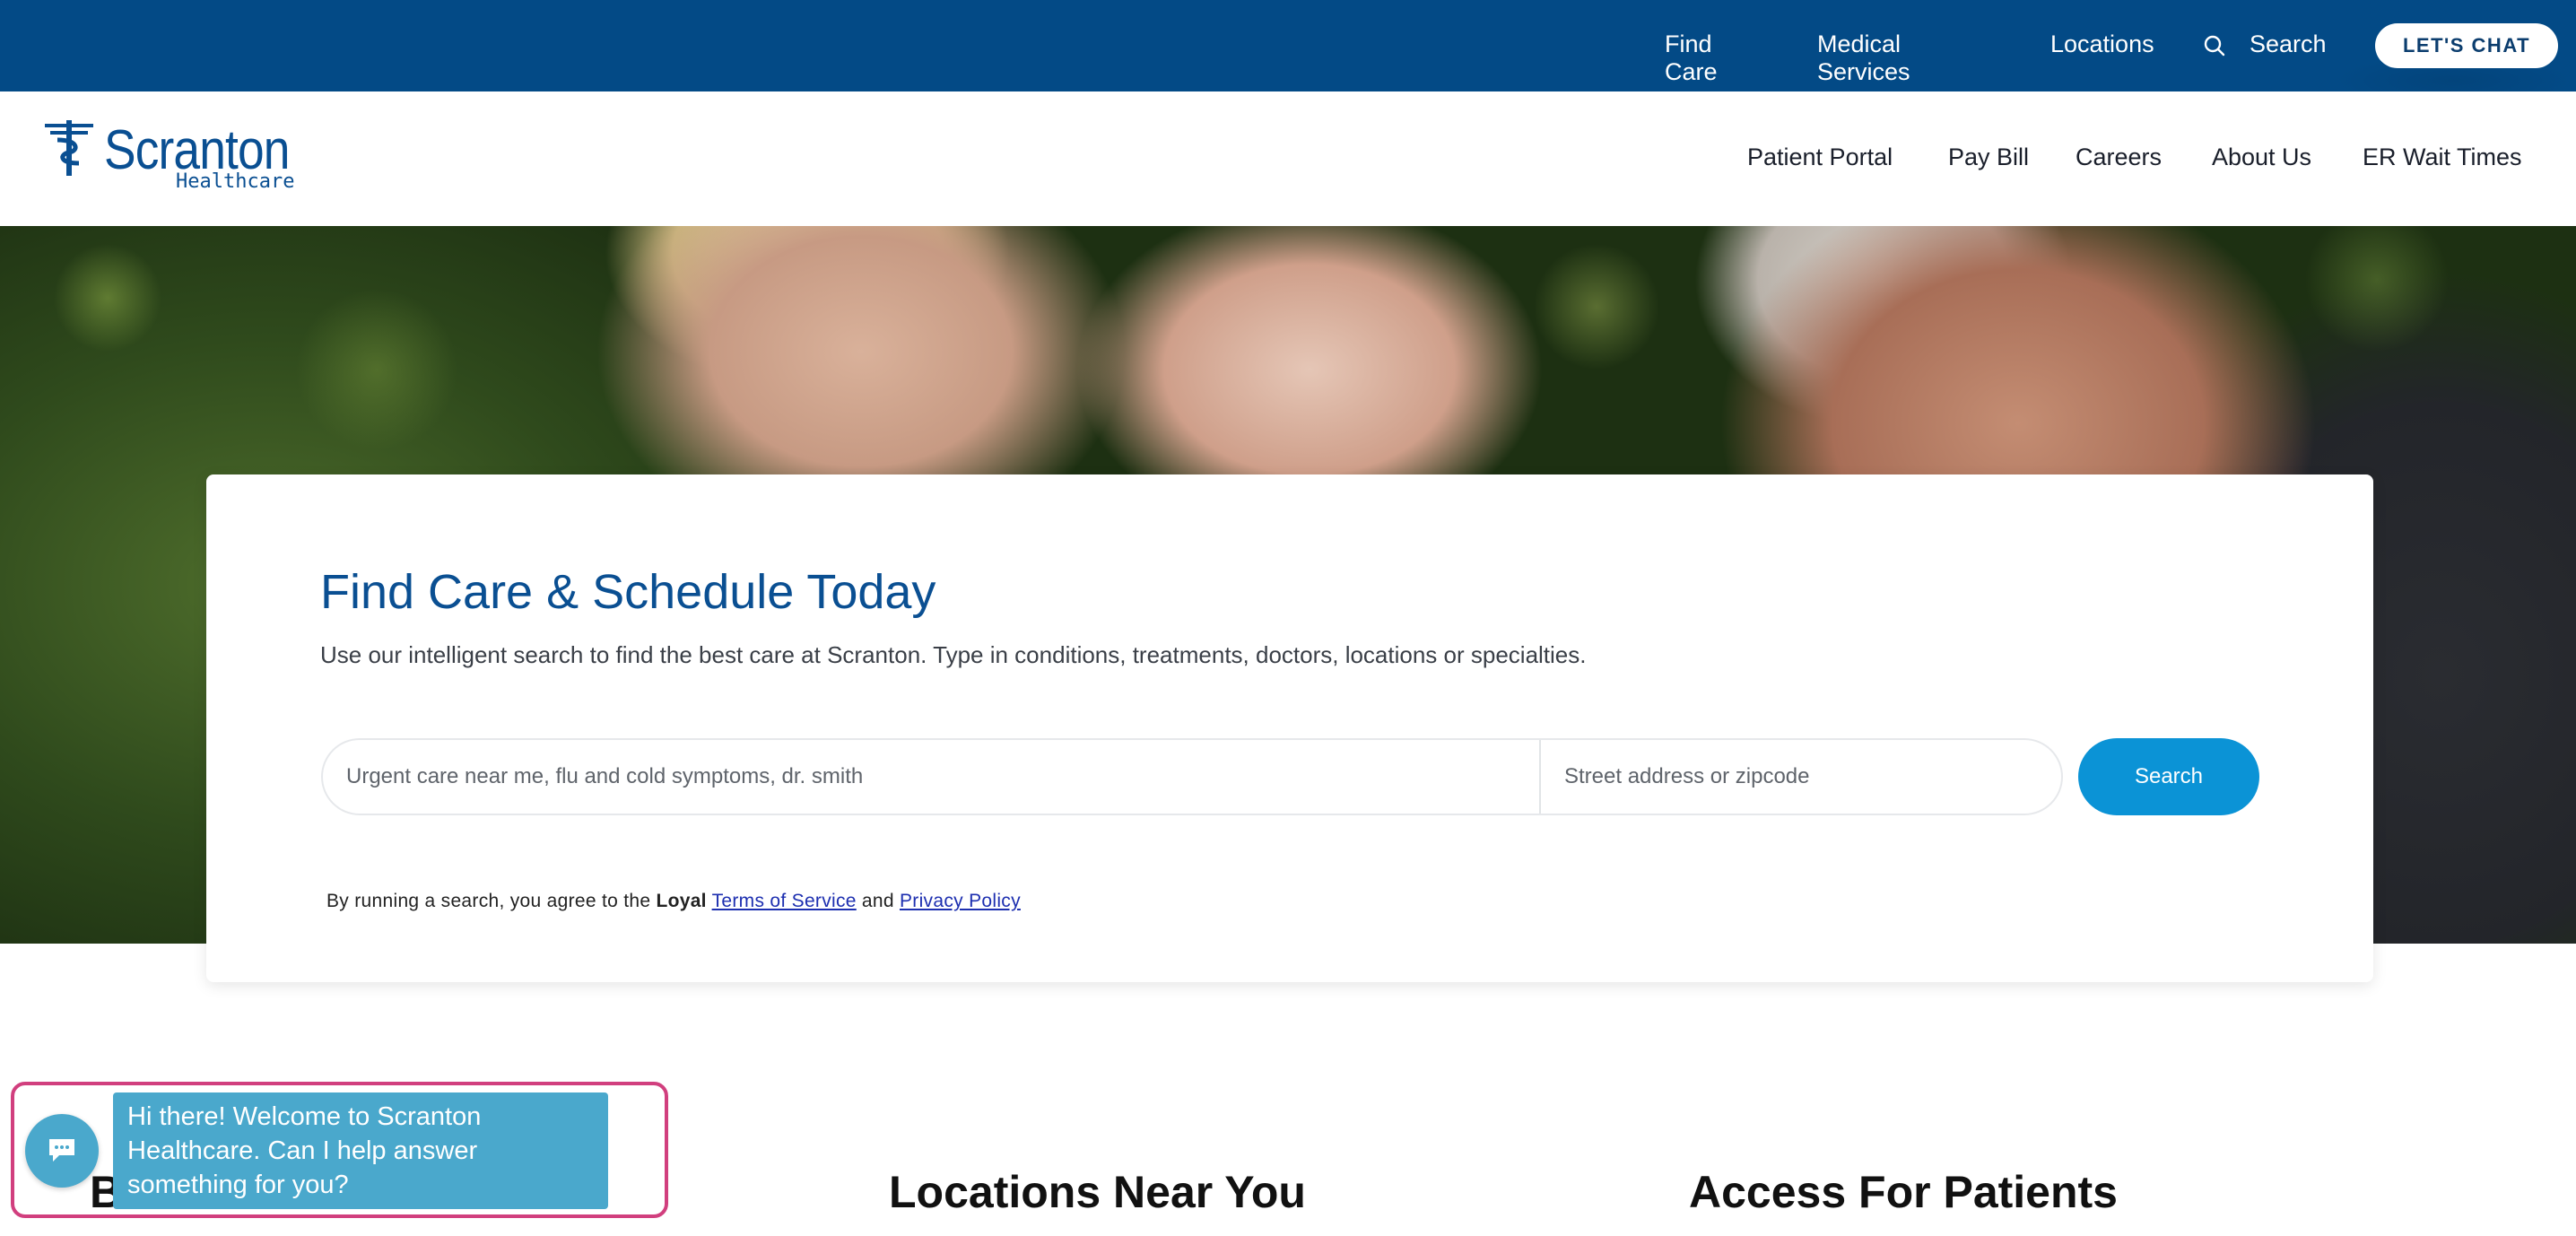 Image resolution: width=2576 pixels, height=1236 pixels. Describe the element at coordinates (2168, 776) in the screenshot. I see `search-button: Search` at that location.